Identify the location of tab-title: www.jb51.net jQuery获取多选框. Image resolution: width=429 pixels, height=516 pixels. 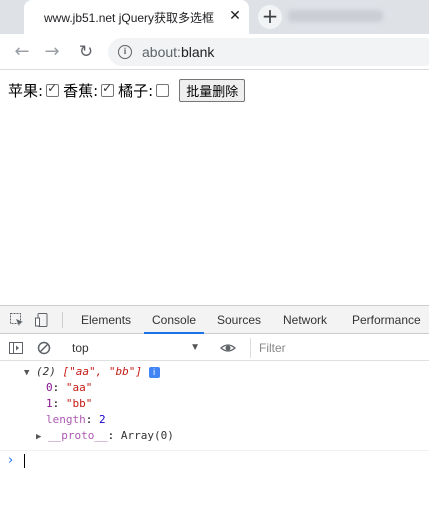
(129, 18).